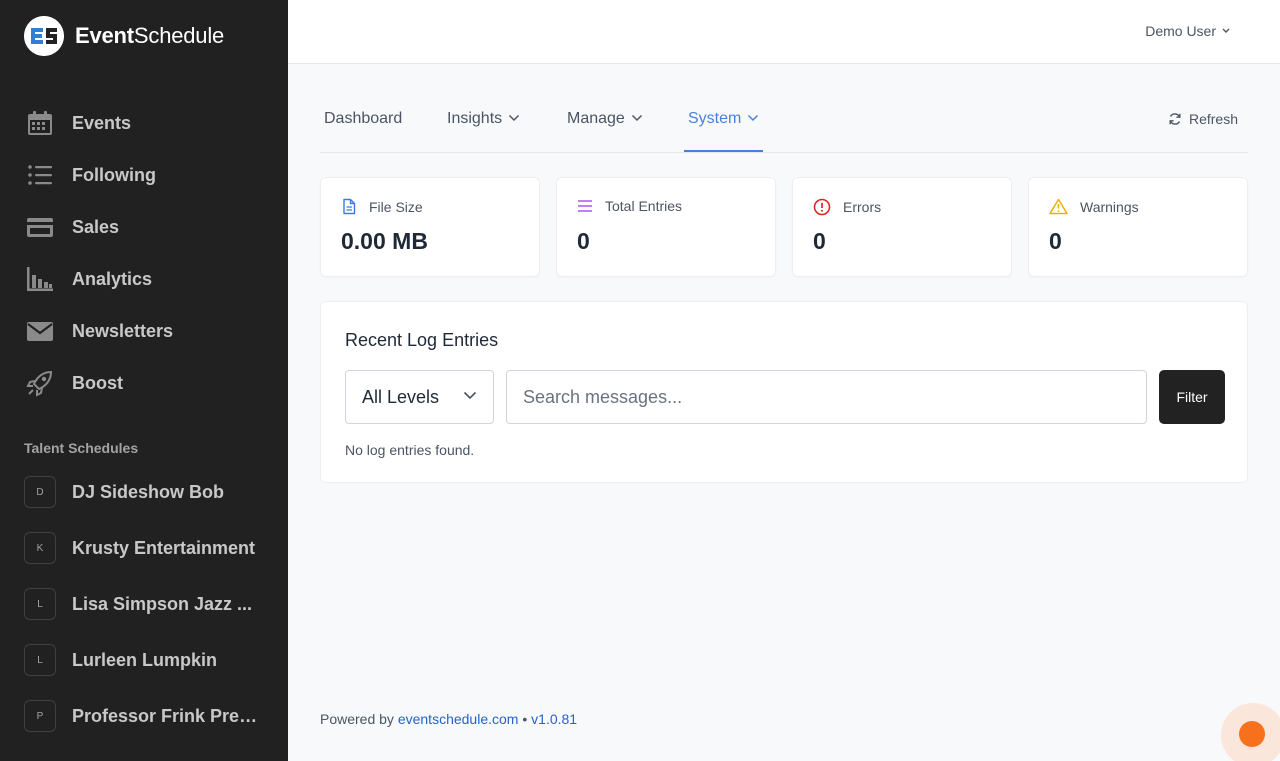 The width and height of the screenshot is (1280, 761). What do you see at coordinates (96, 226) in the screenshot?
I see `sidebar-item-label: Sales` at bounding box center [96, 226].